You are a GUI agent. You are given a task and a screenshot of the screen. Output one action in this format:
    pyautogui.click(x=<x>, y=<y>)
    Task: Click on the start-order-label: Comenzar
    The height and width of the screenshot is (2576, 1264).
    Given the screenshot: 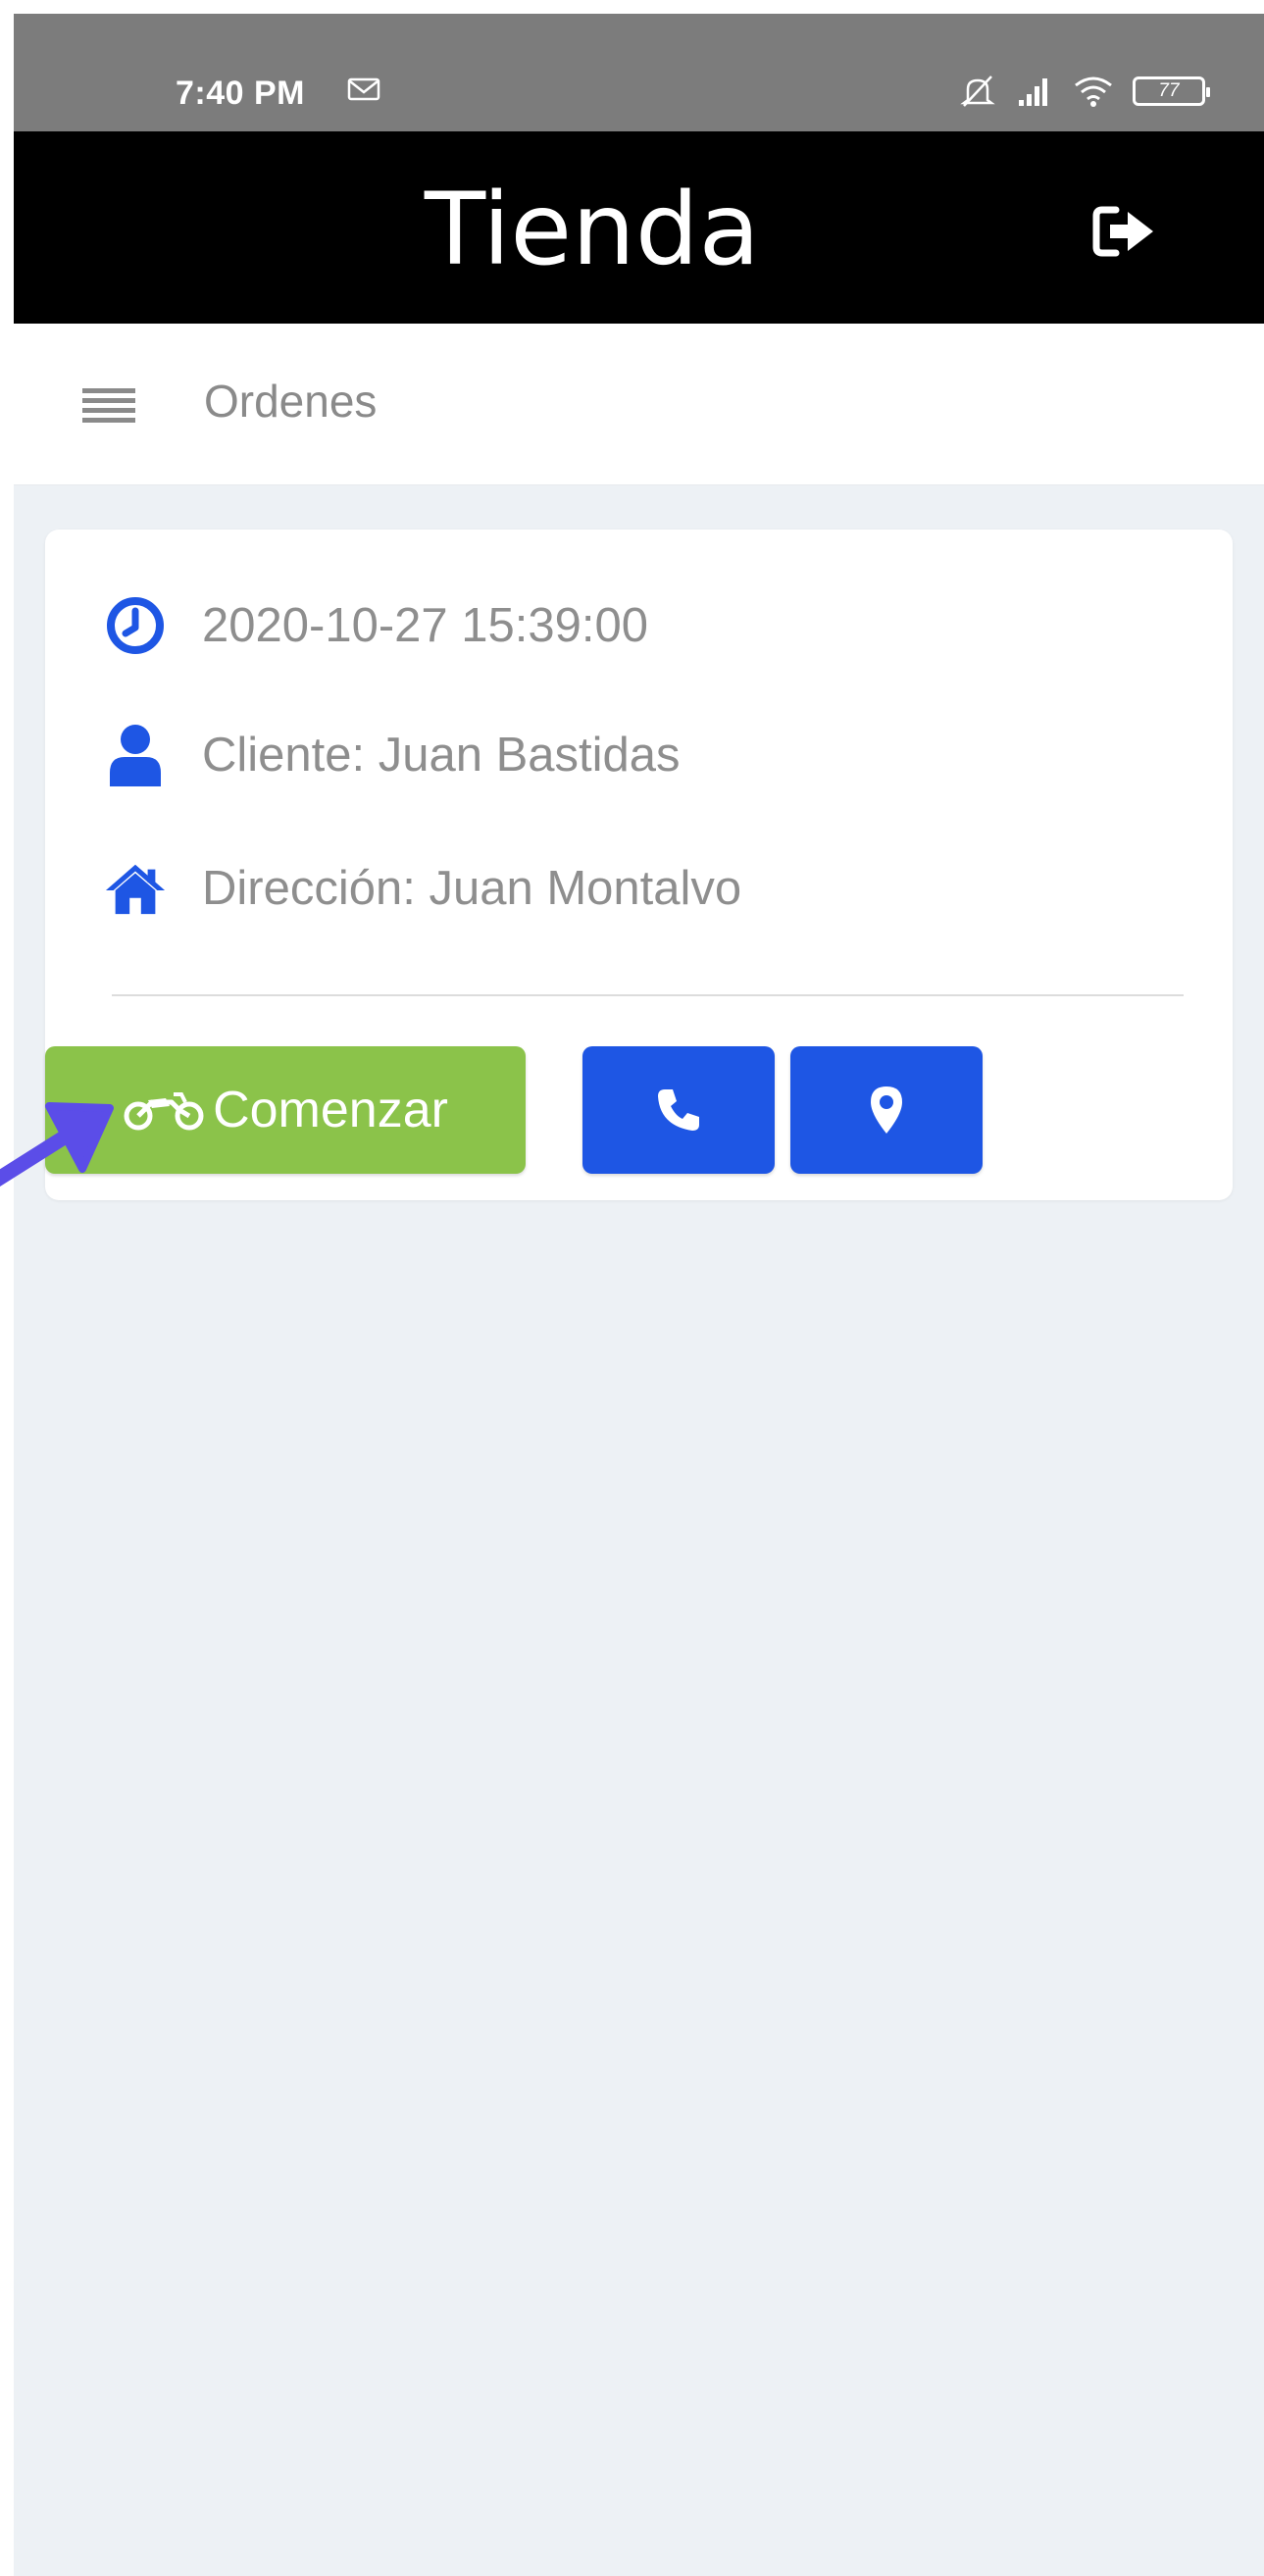 What is the action you would take?
    pyautogui.click(x=330, y=1110)
    